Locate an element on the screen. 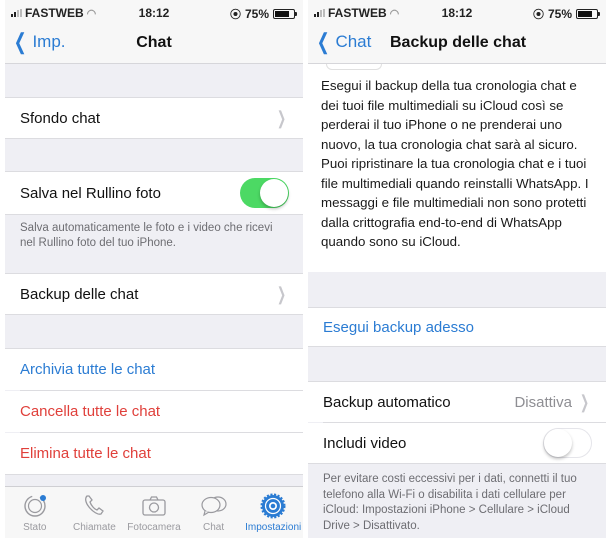  navigation-bar: ❮ Imp. Chat is located at coordinates (154, 44).